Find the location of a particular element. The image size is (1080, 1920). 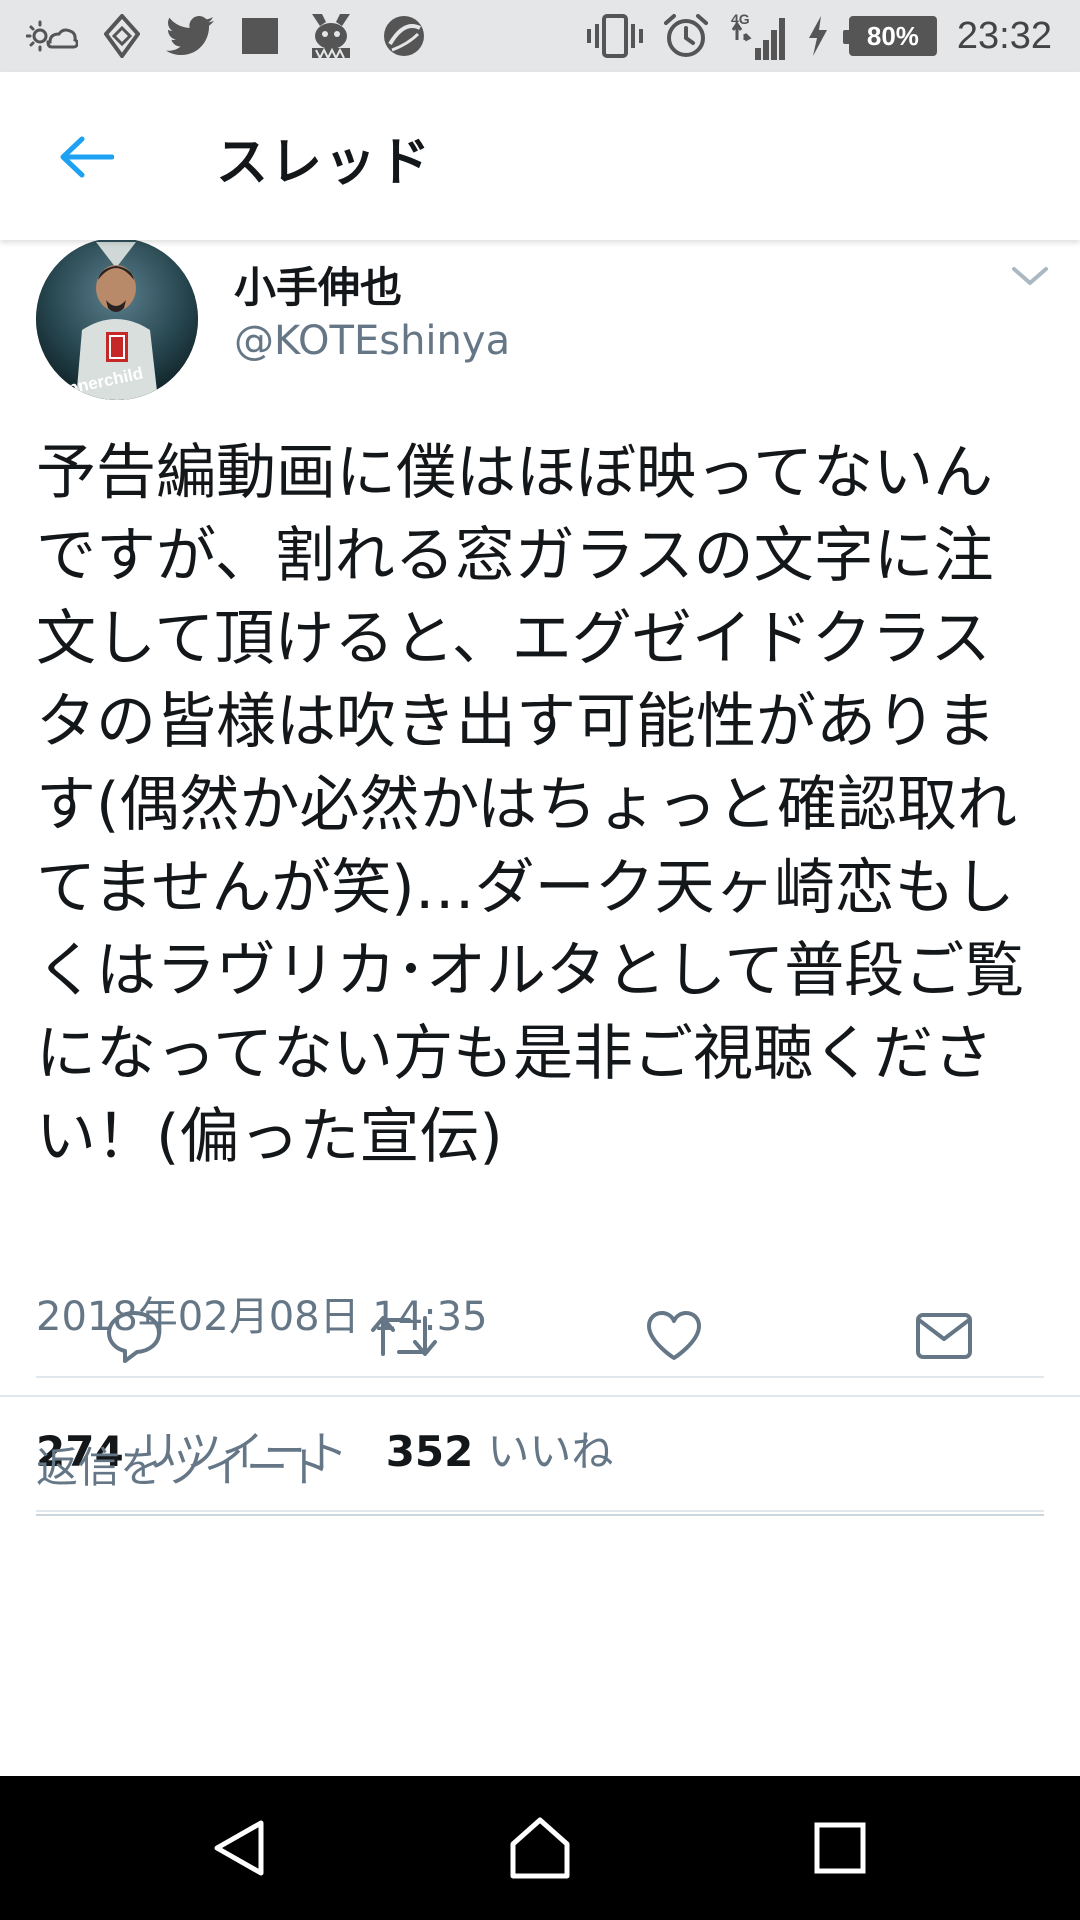

nav-home-button is located at coordinates (540, 1848).